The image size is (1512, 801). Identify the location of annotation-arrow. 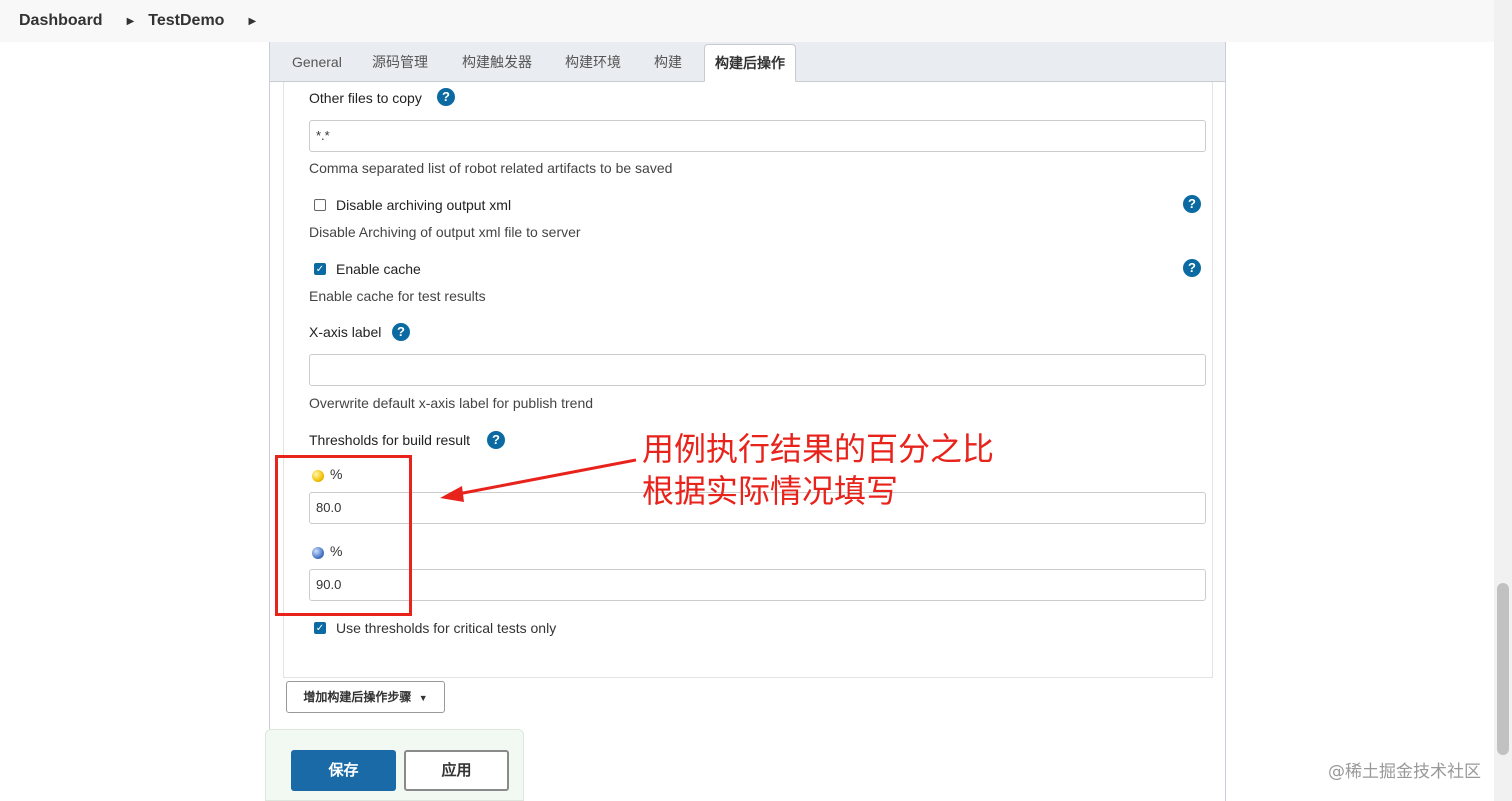
(538, 480).